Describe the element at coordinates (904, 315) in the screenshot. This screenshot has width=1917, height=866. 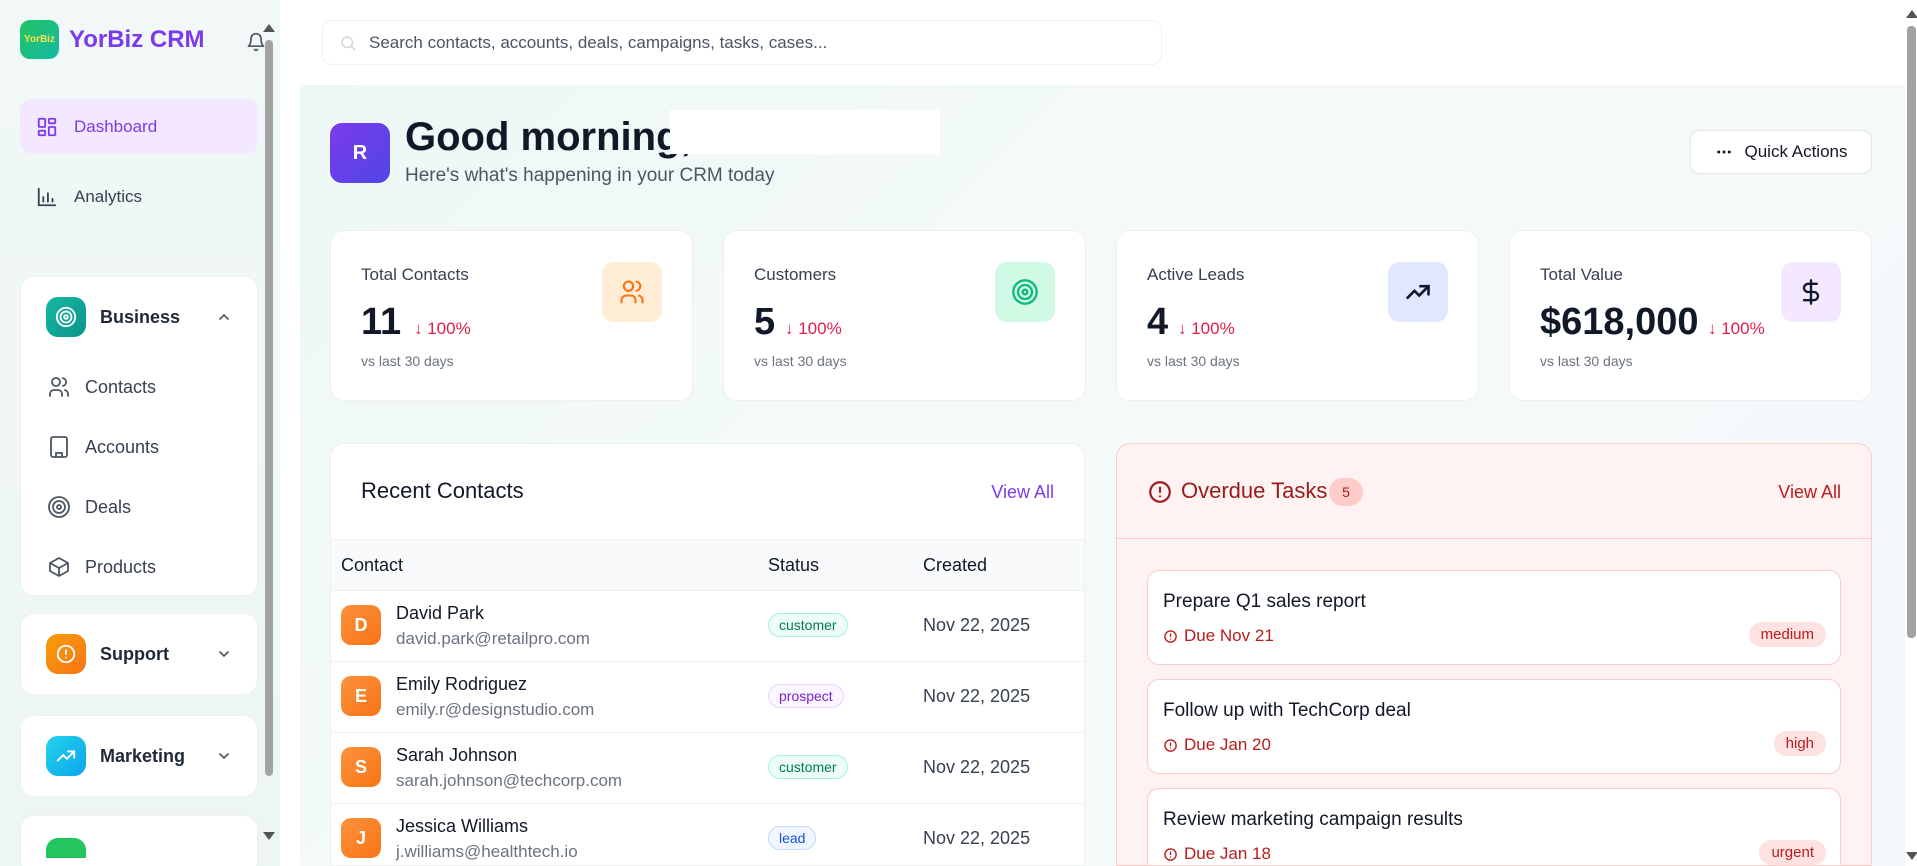
I see `stat-customers: Customers 5 ↓ 100% vs last 30 days` at that location.